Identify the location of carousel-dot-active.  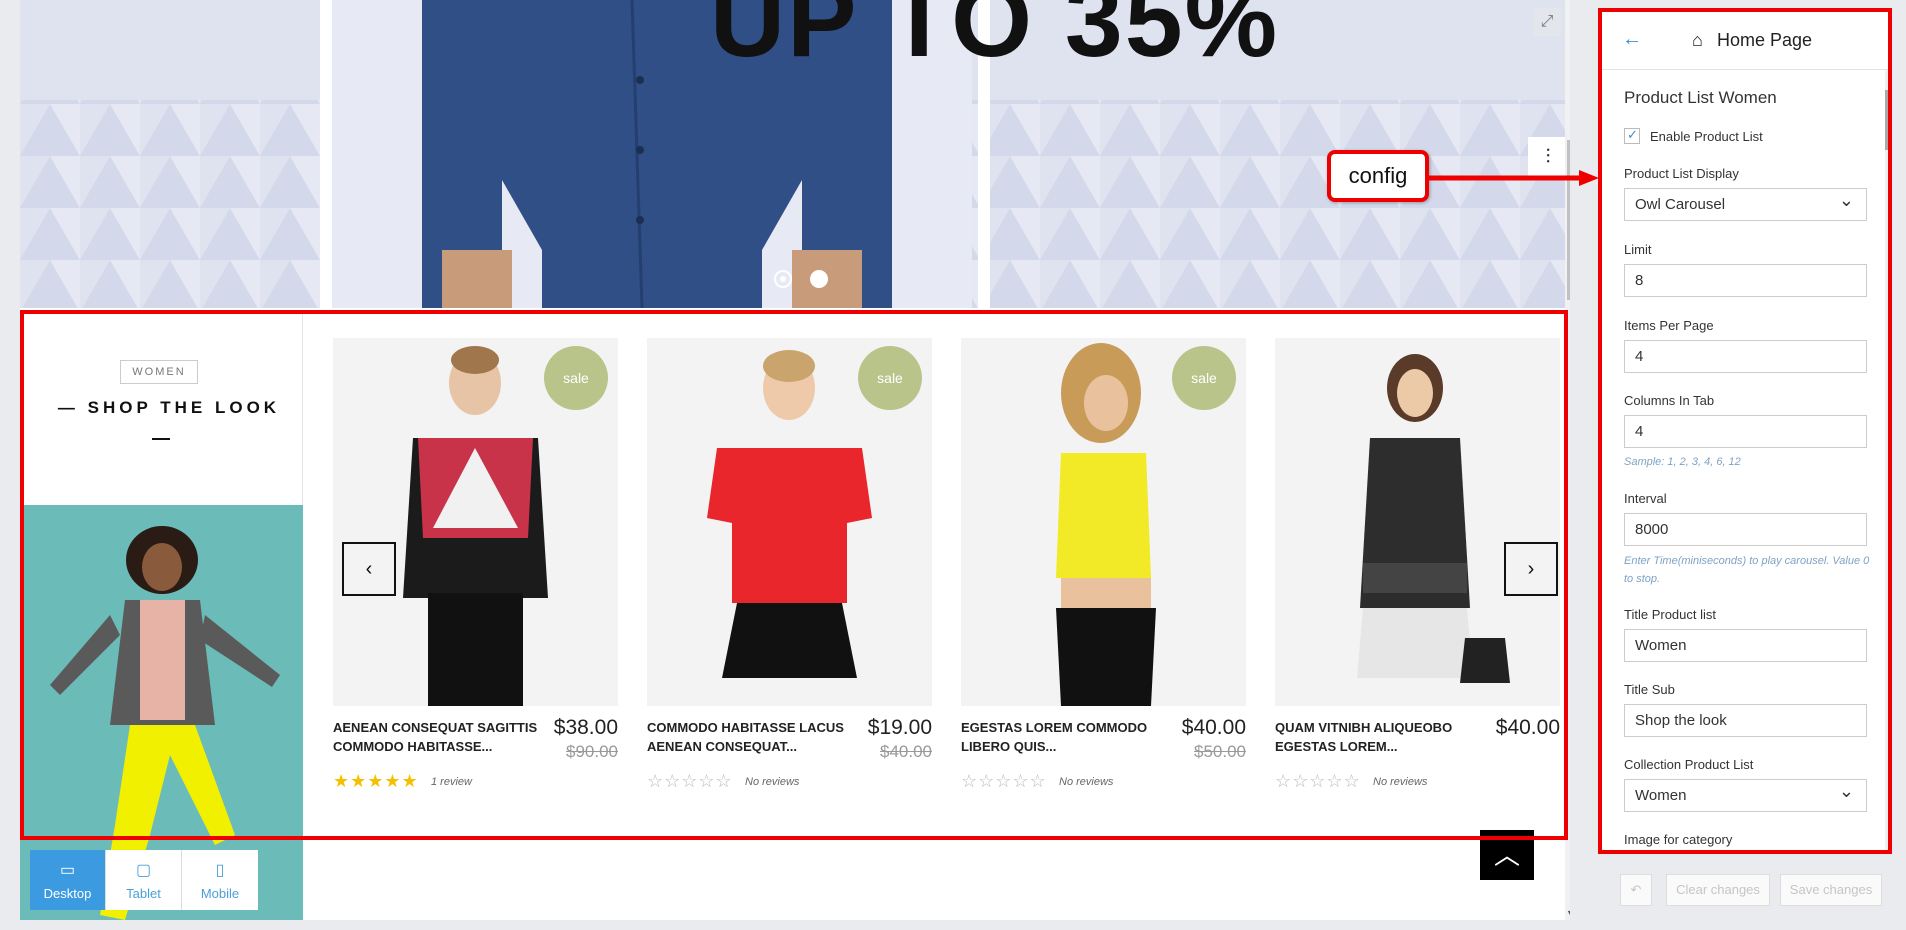
(783, 279).